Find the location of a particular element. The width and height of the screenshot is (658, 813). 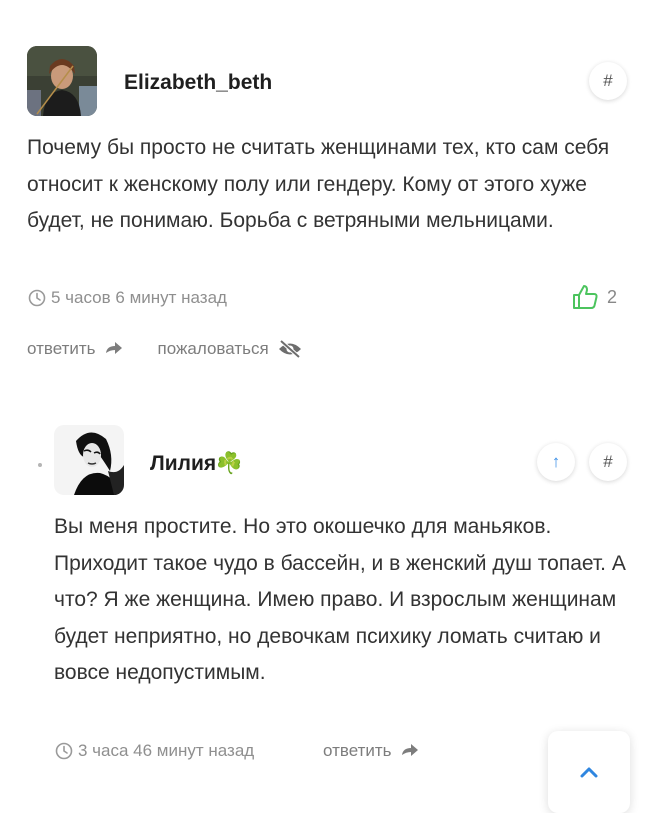

comment-actions: ответить is located at coordinates (371, 751).